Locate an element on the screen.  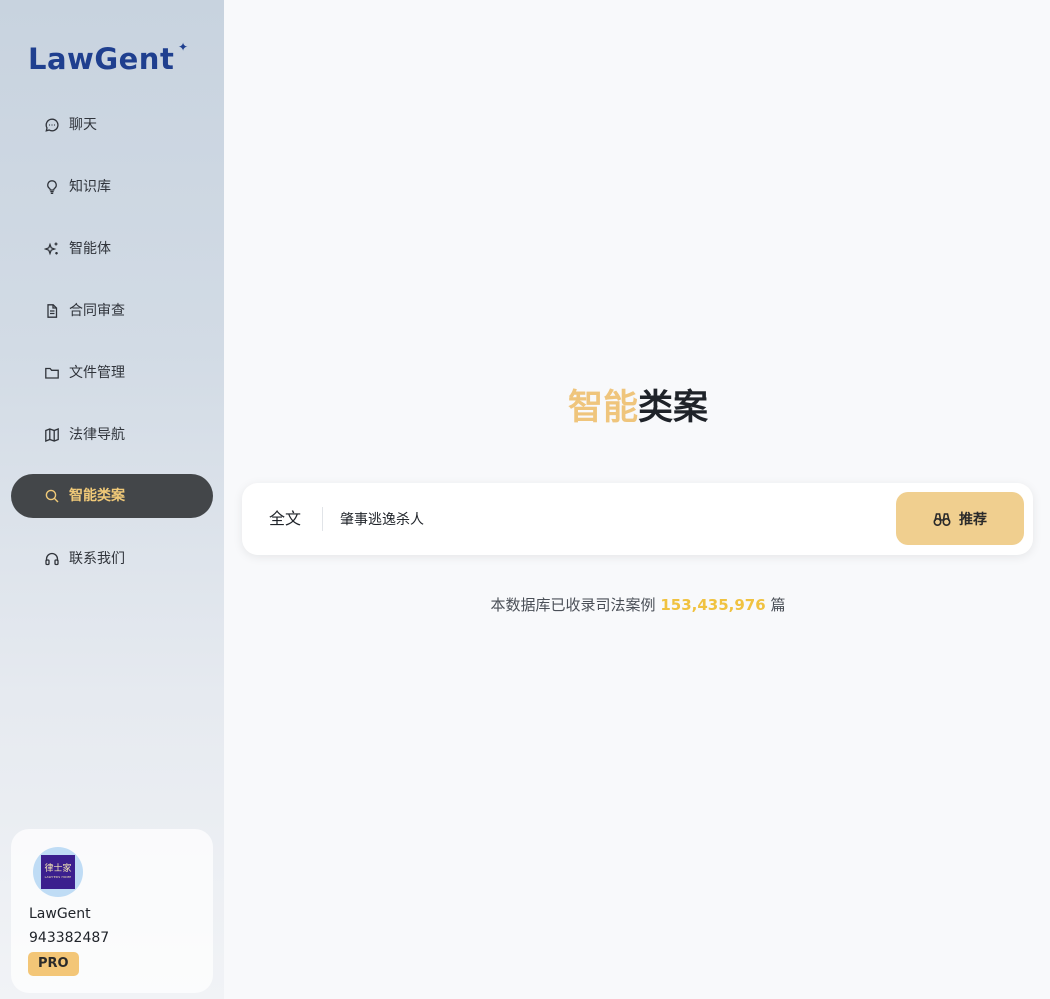
sidebar-item-label: 智能类案 is located at coordinates (97, 496).